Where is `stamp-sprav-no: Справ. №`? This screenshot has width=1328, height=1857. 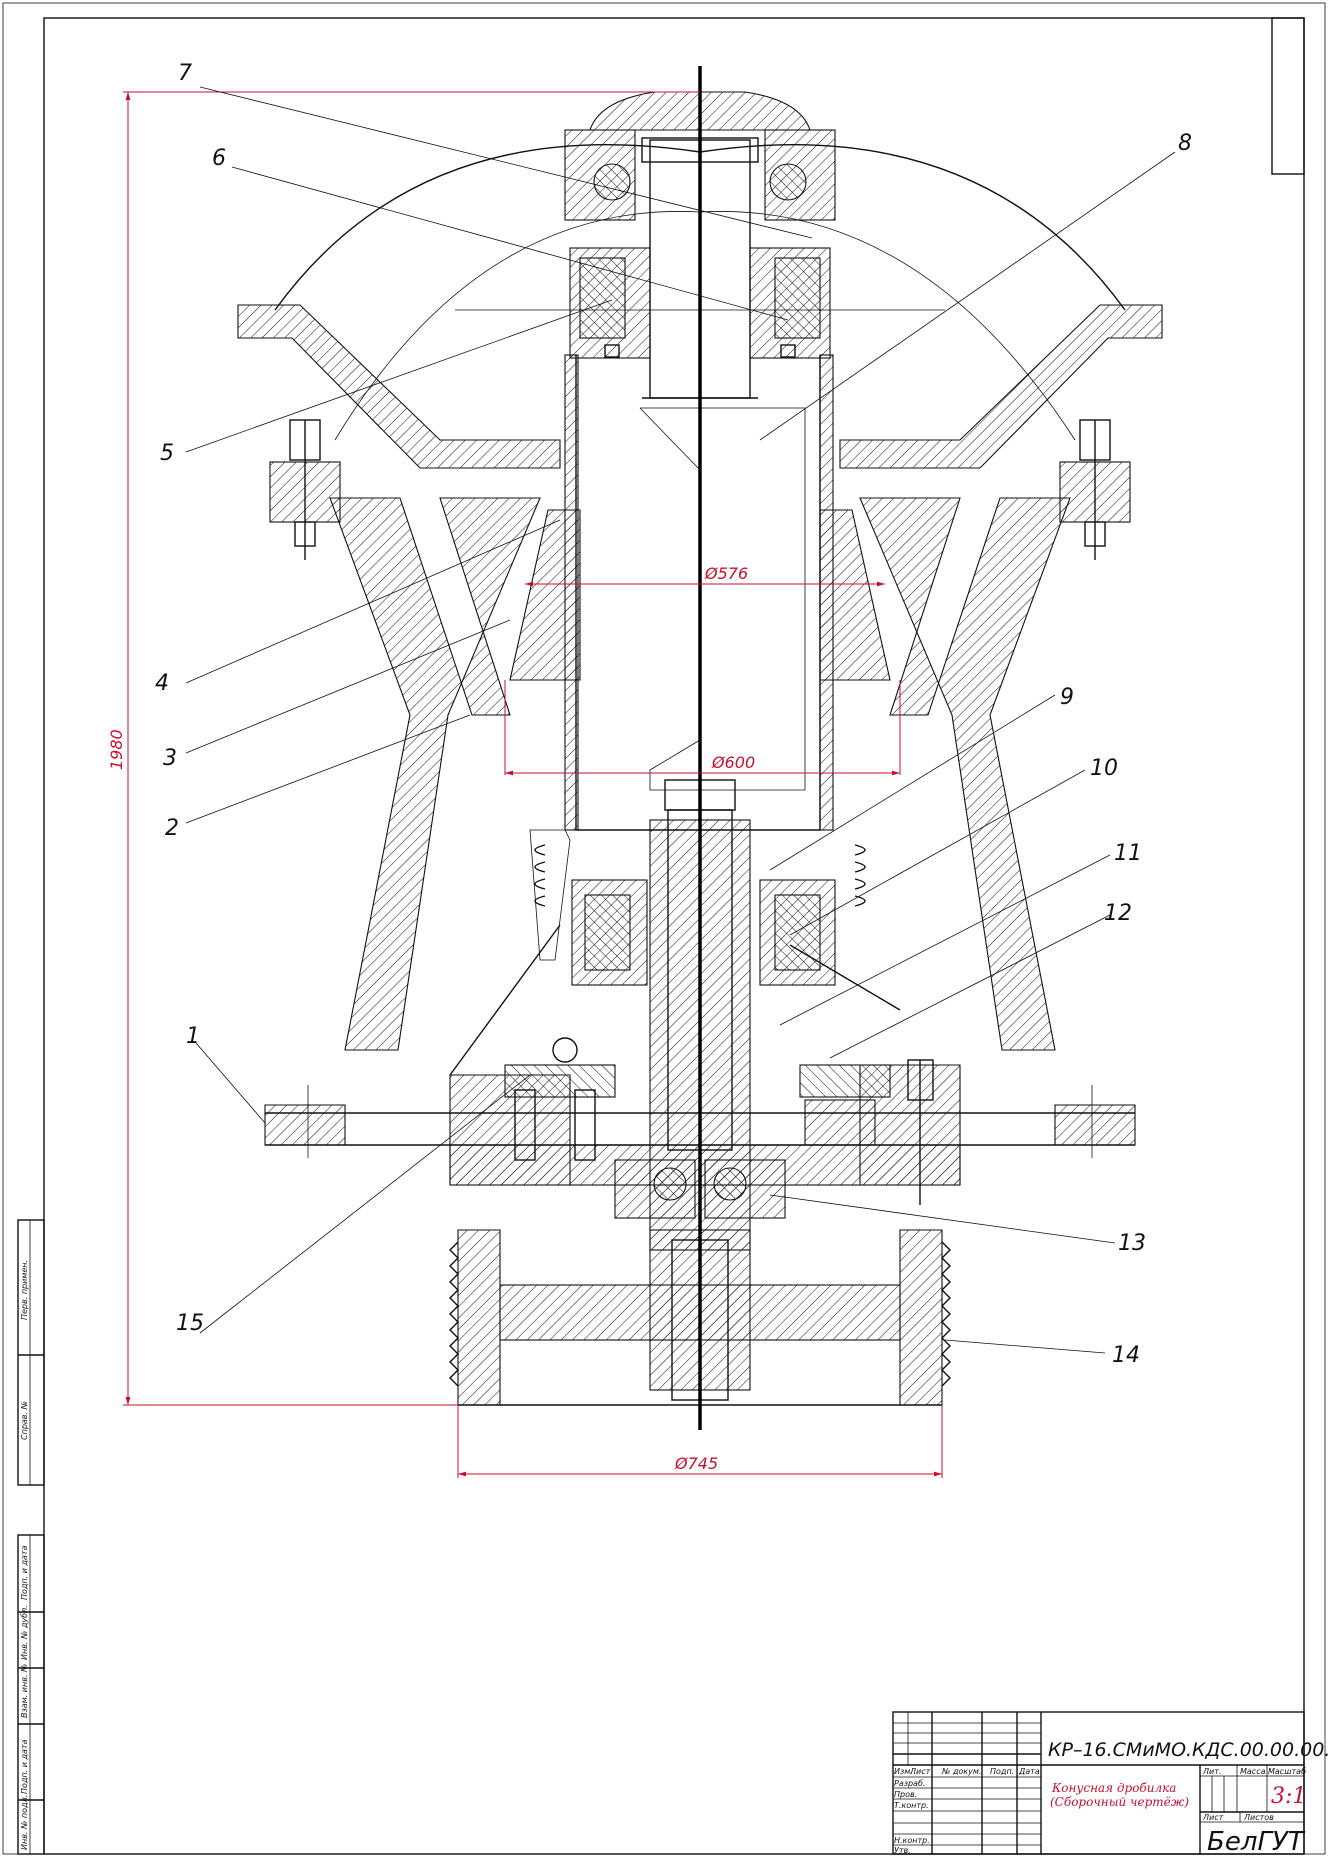 stamp-sprav-no: Справ. № is located at coordinates (24, 1420).